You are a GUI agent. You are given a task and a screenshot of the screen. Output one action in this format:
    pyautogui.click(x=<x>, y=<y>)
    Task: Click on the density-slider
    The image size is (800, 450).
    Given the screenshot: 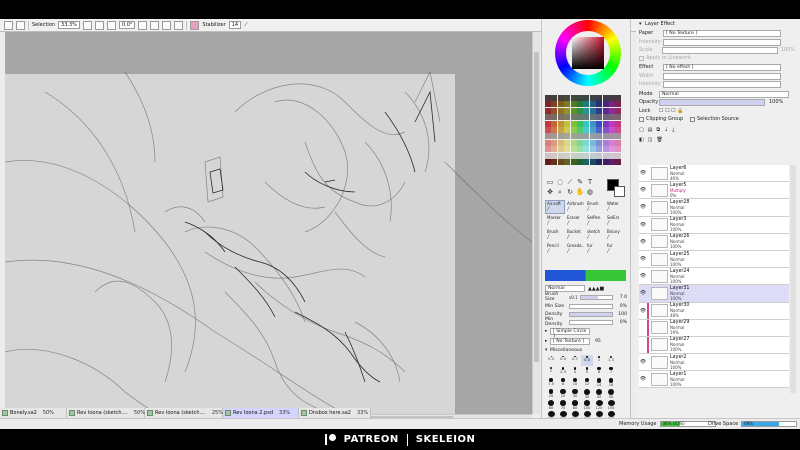 What is the action you would take?
    pyautogui.click(x=591, y=314)
    